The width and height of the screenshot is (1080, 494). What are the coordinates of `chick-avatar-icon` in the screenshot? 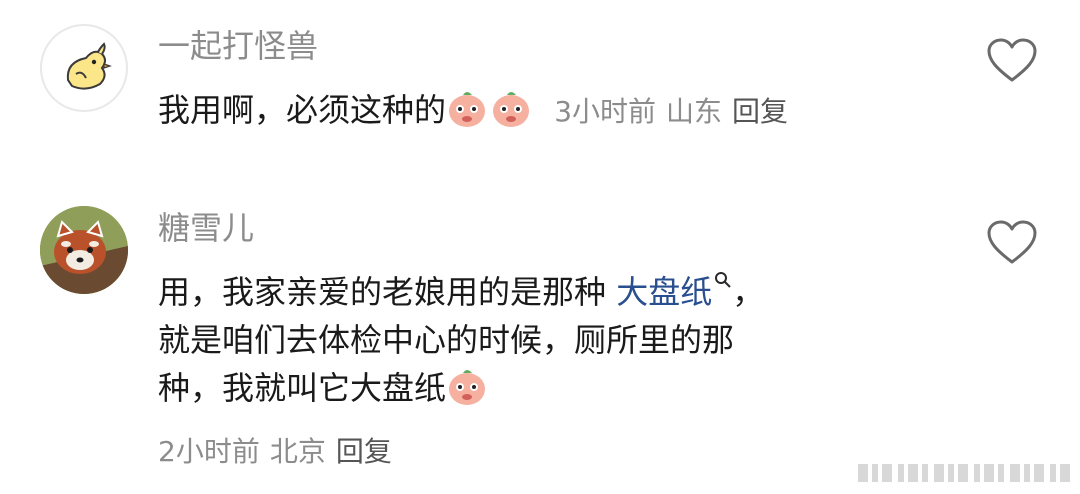 It's located at (89, 66).